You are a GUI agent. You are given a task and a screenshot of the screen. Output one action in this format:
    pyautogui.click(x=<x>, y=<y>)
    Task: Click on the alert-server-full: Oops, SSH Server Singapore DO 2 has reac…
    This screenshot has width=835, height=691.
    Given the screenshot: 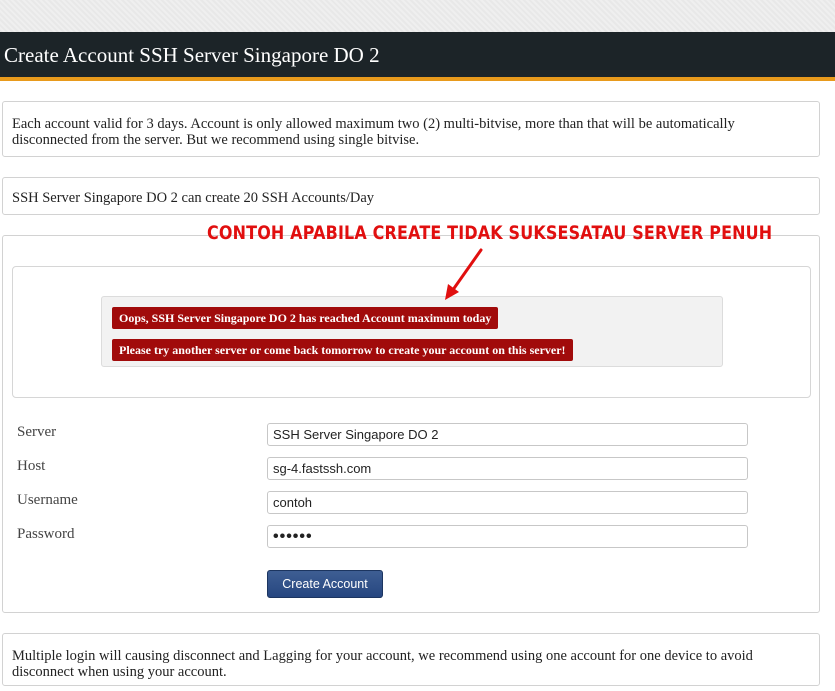 What is the action you would take?
    pyautogui.click(x=305, y=318)
    